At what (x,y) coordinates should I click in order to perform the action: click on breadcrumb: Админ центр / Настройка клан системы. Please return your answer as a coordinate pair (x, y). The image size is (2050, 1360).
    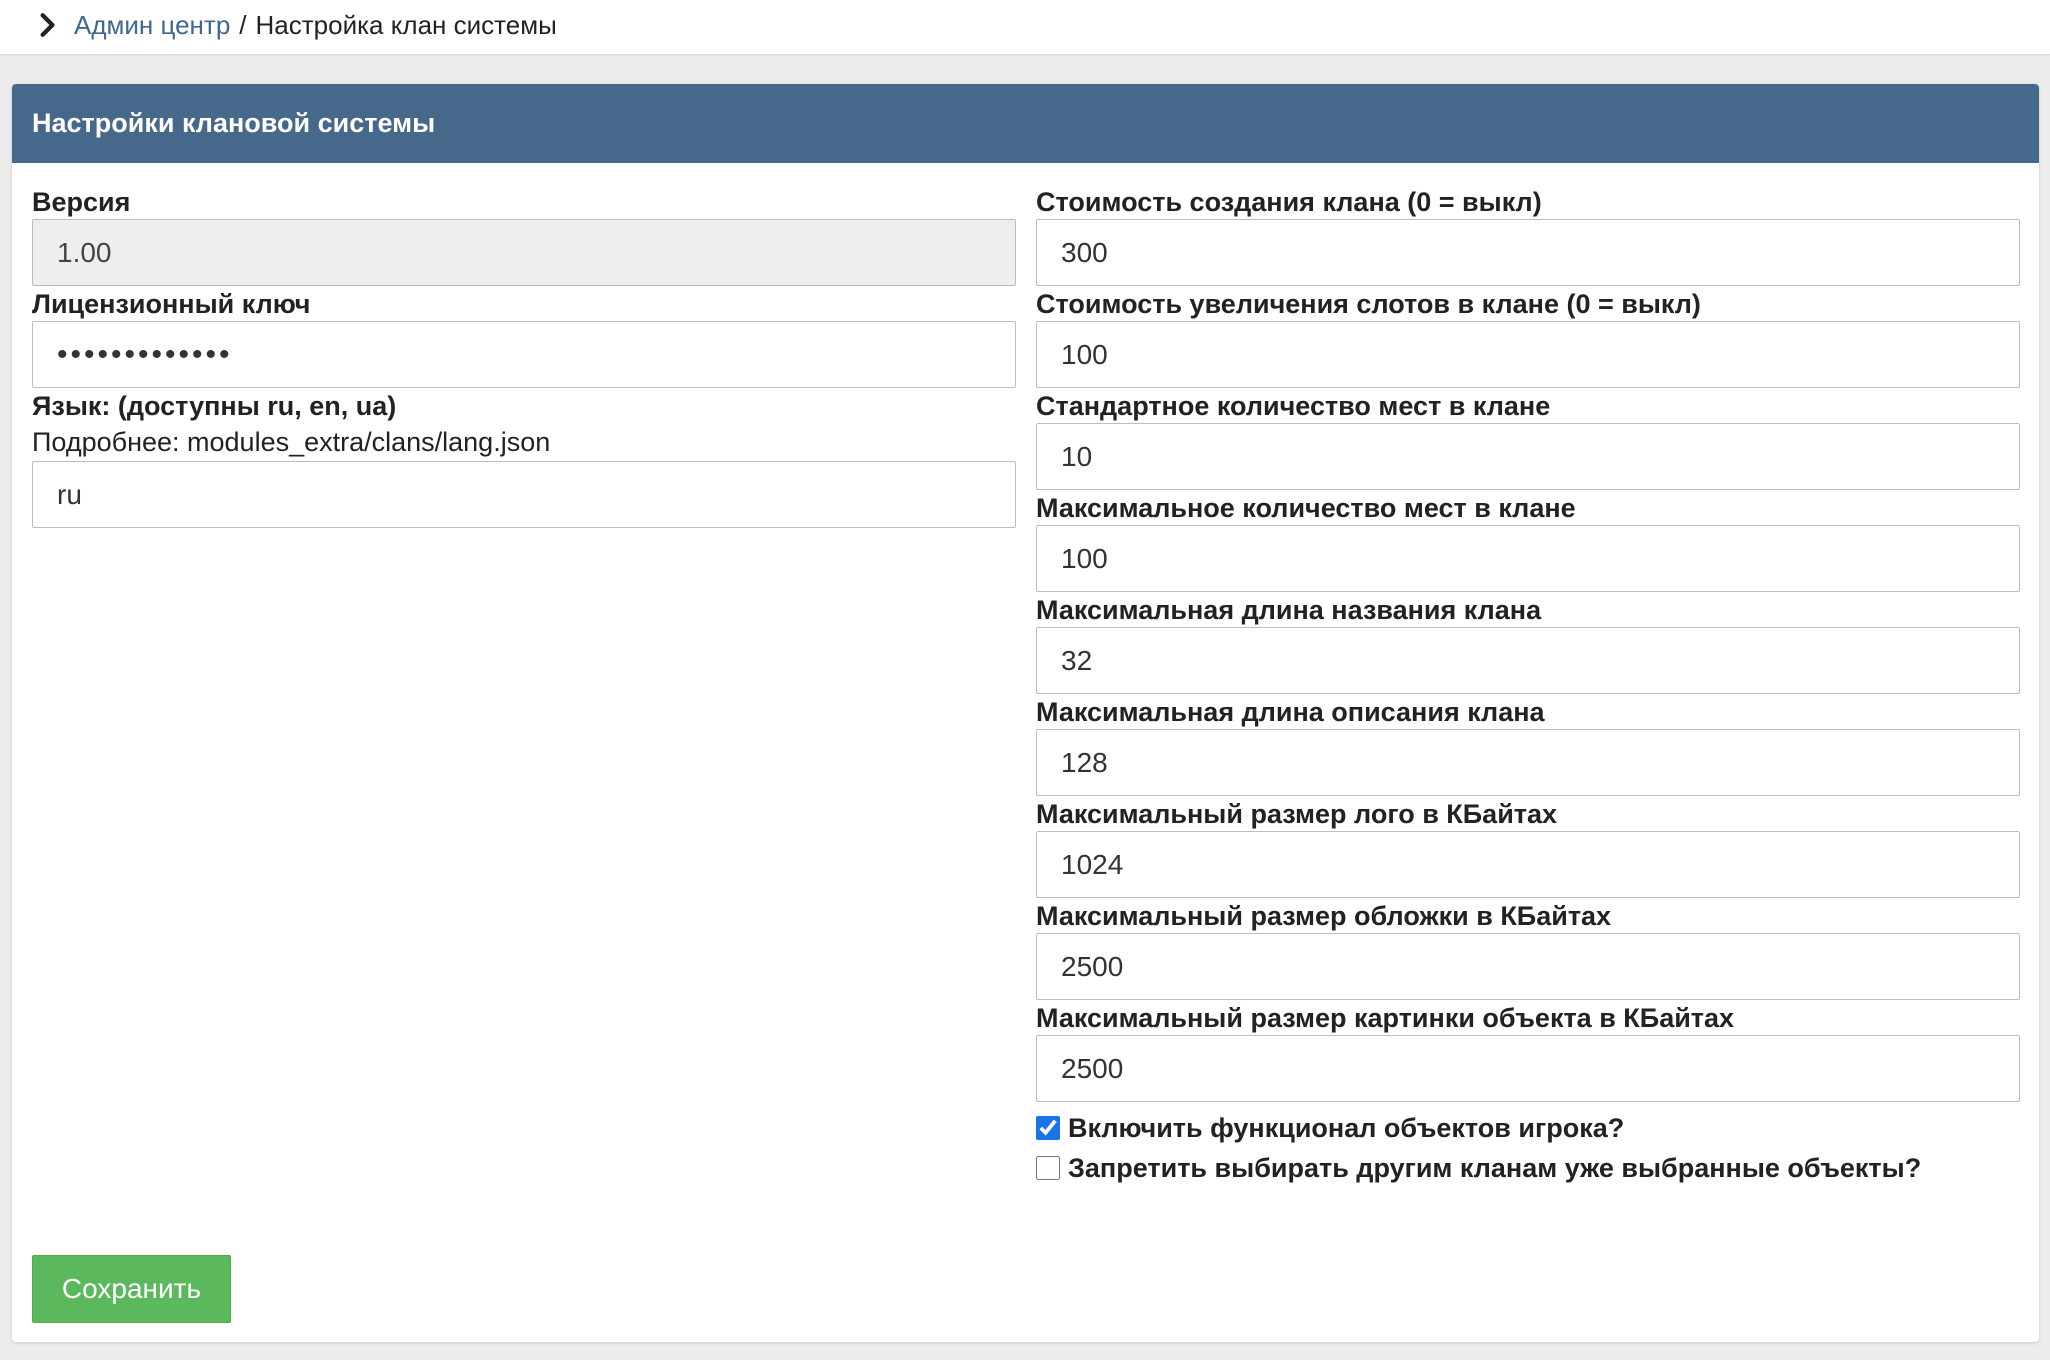
    Looking at the image, I should click on (295, 25).